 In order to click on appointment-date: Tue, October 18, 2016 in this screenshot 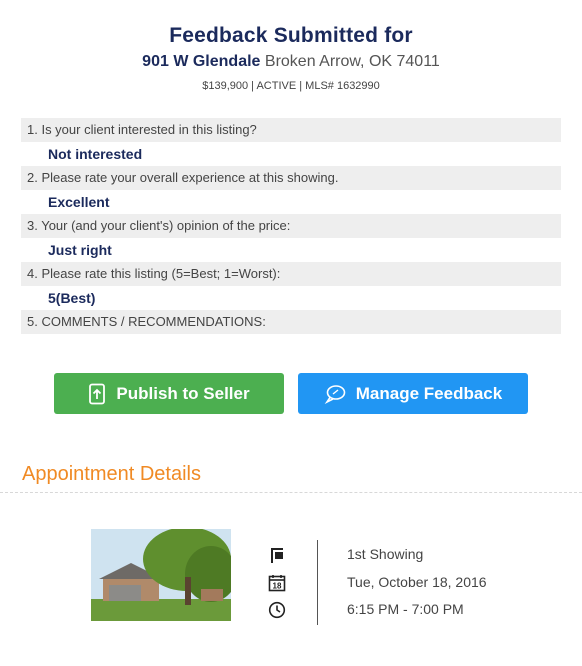, I will do `click(417, 582)`.